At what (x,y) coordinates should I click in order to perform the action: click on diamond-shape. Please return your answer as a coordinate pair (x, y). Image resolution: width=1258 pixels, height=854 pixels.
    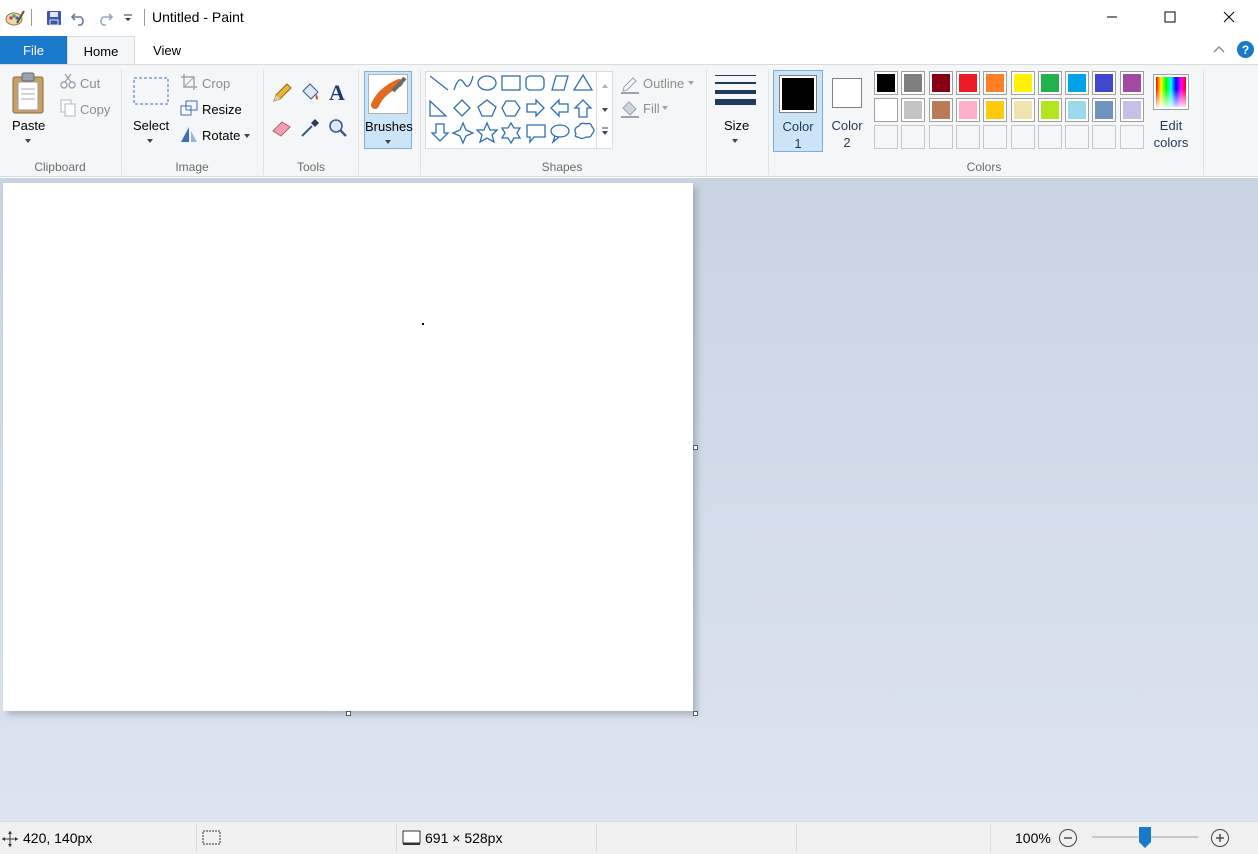
    Looking at the image, I should click on (462, 108).